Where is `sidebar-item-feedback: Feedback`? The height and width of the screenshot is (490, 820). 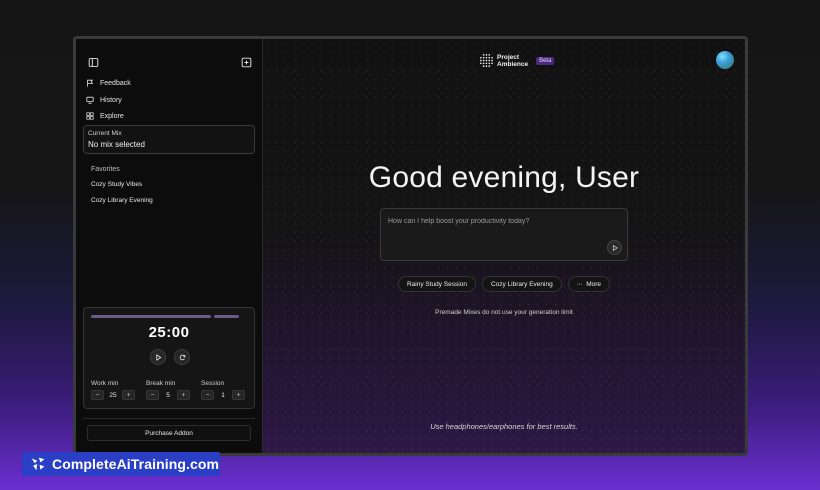 sidebar-item-feedback: Feedback is located at coordinates (108, 83).